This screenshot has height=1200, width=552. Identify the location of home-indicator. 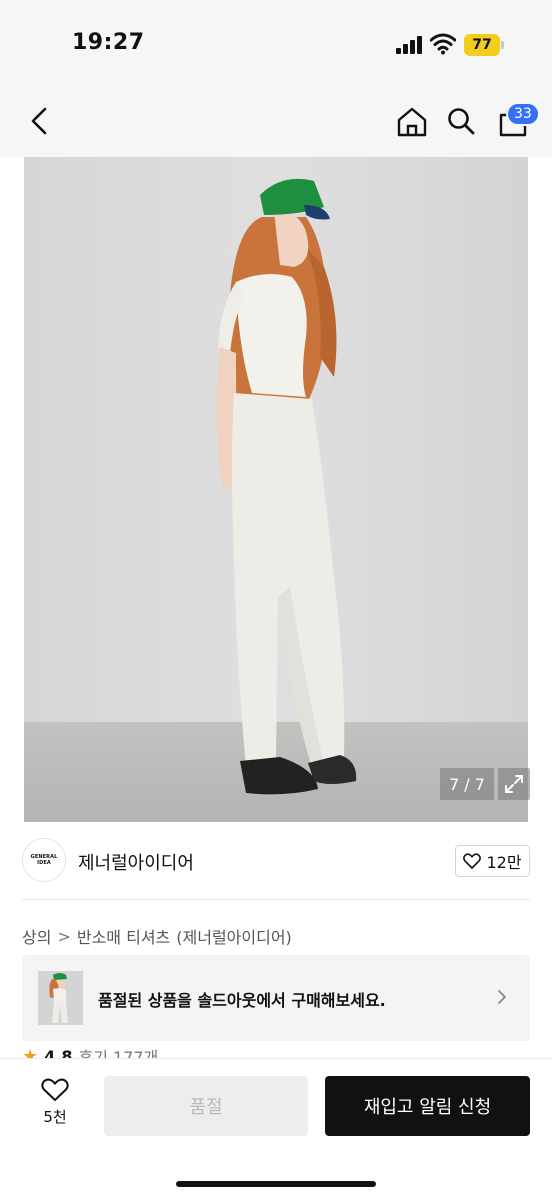
(276, 1184).